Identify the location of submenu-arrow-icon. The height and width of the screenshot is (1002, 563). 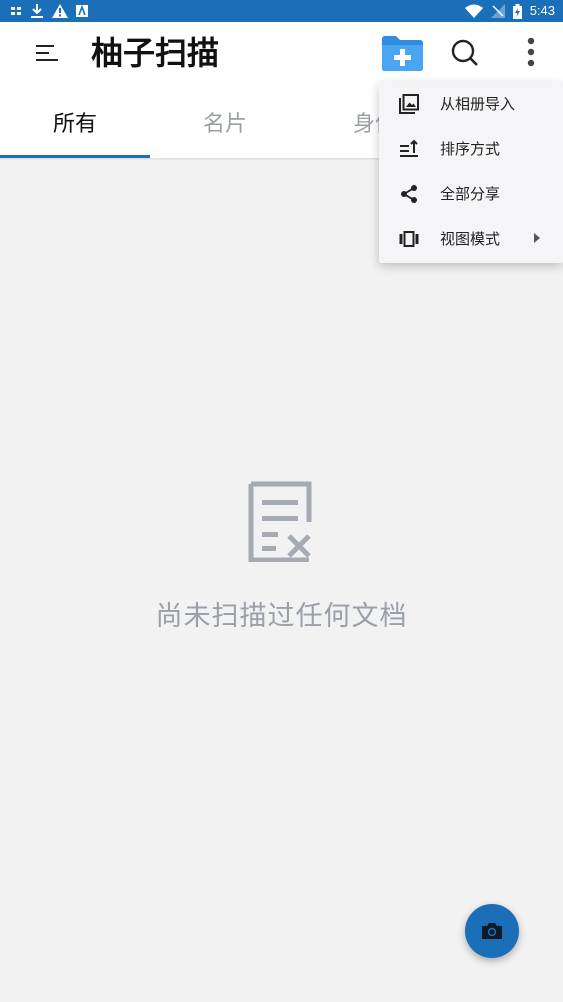
(537, 238).